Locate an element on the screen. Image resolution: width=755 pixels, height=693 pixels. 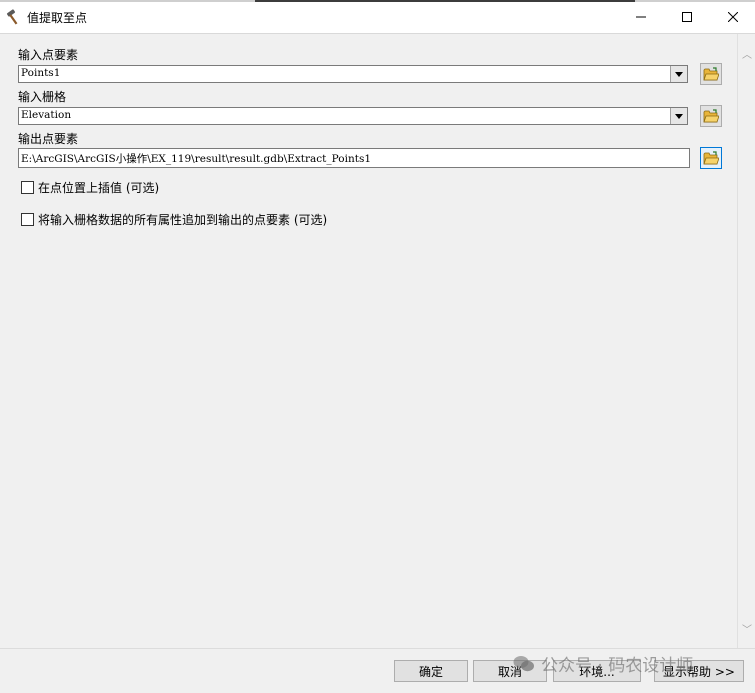
append-attributes-label: 将输入栅格数据的所有属性追加到输出的点要素 (可选) is located at coordinates (183, 220).